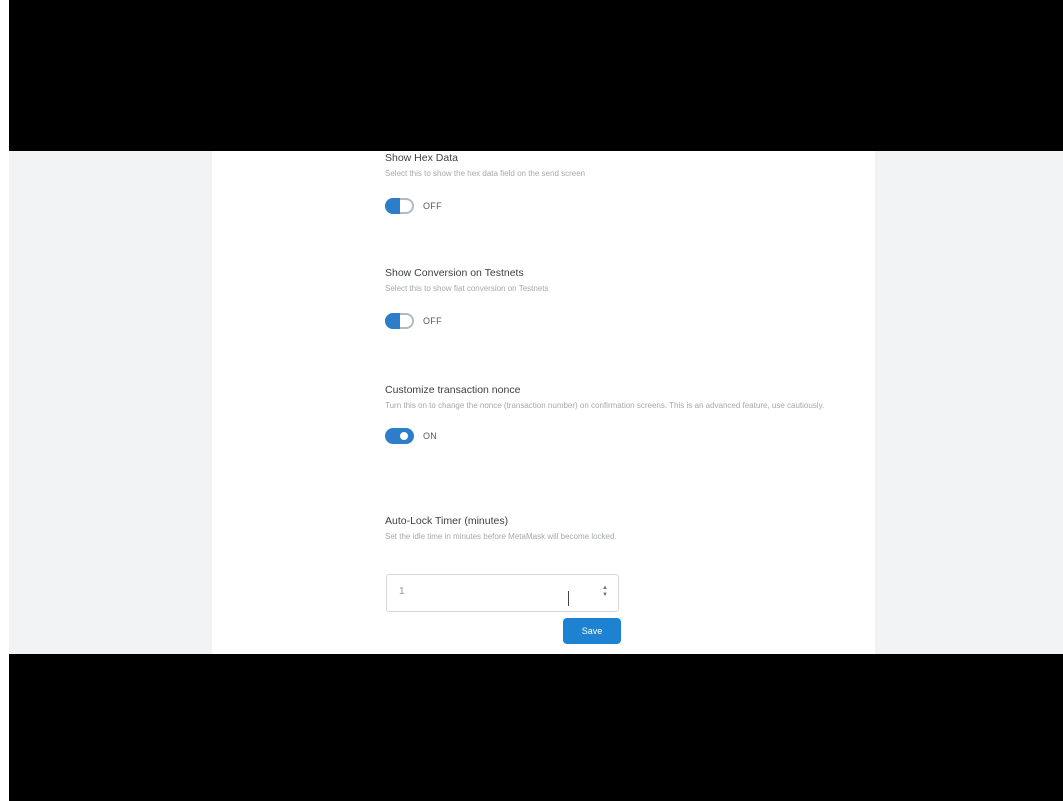 The width and height of the screenshot is (1063, 801). Describe the element at coordinates (402, 591) in the screenshot. I see `auto-lock-value: 1` at that location.